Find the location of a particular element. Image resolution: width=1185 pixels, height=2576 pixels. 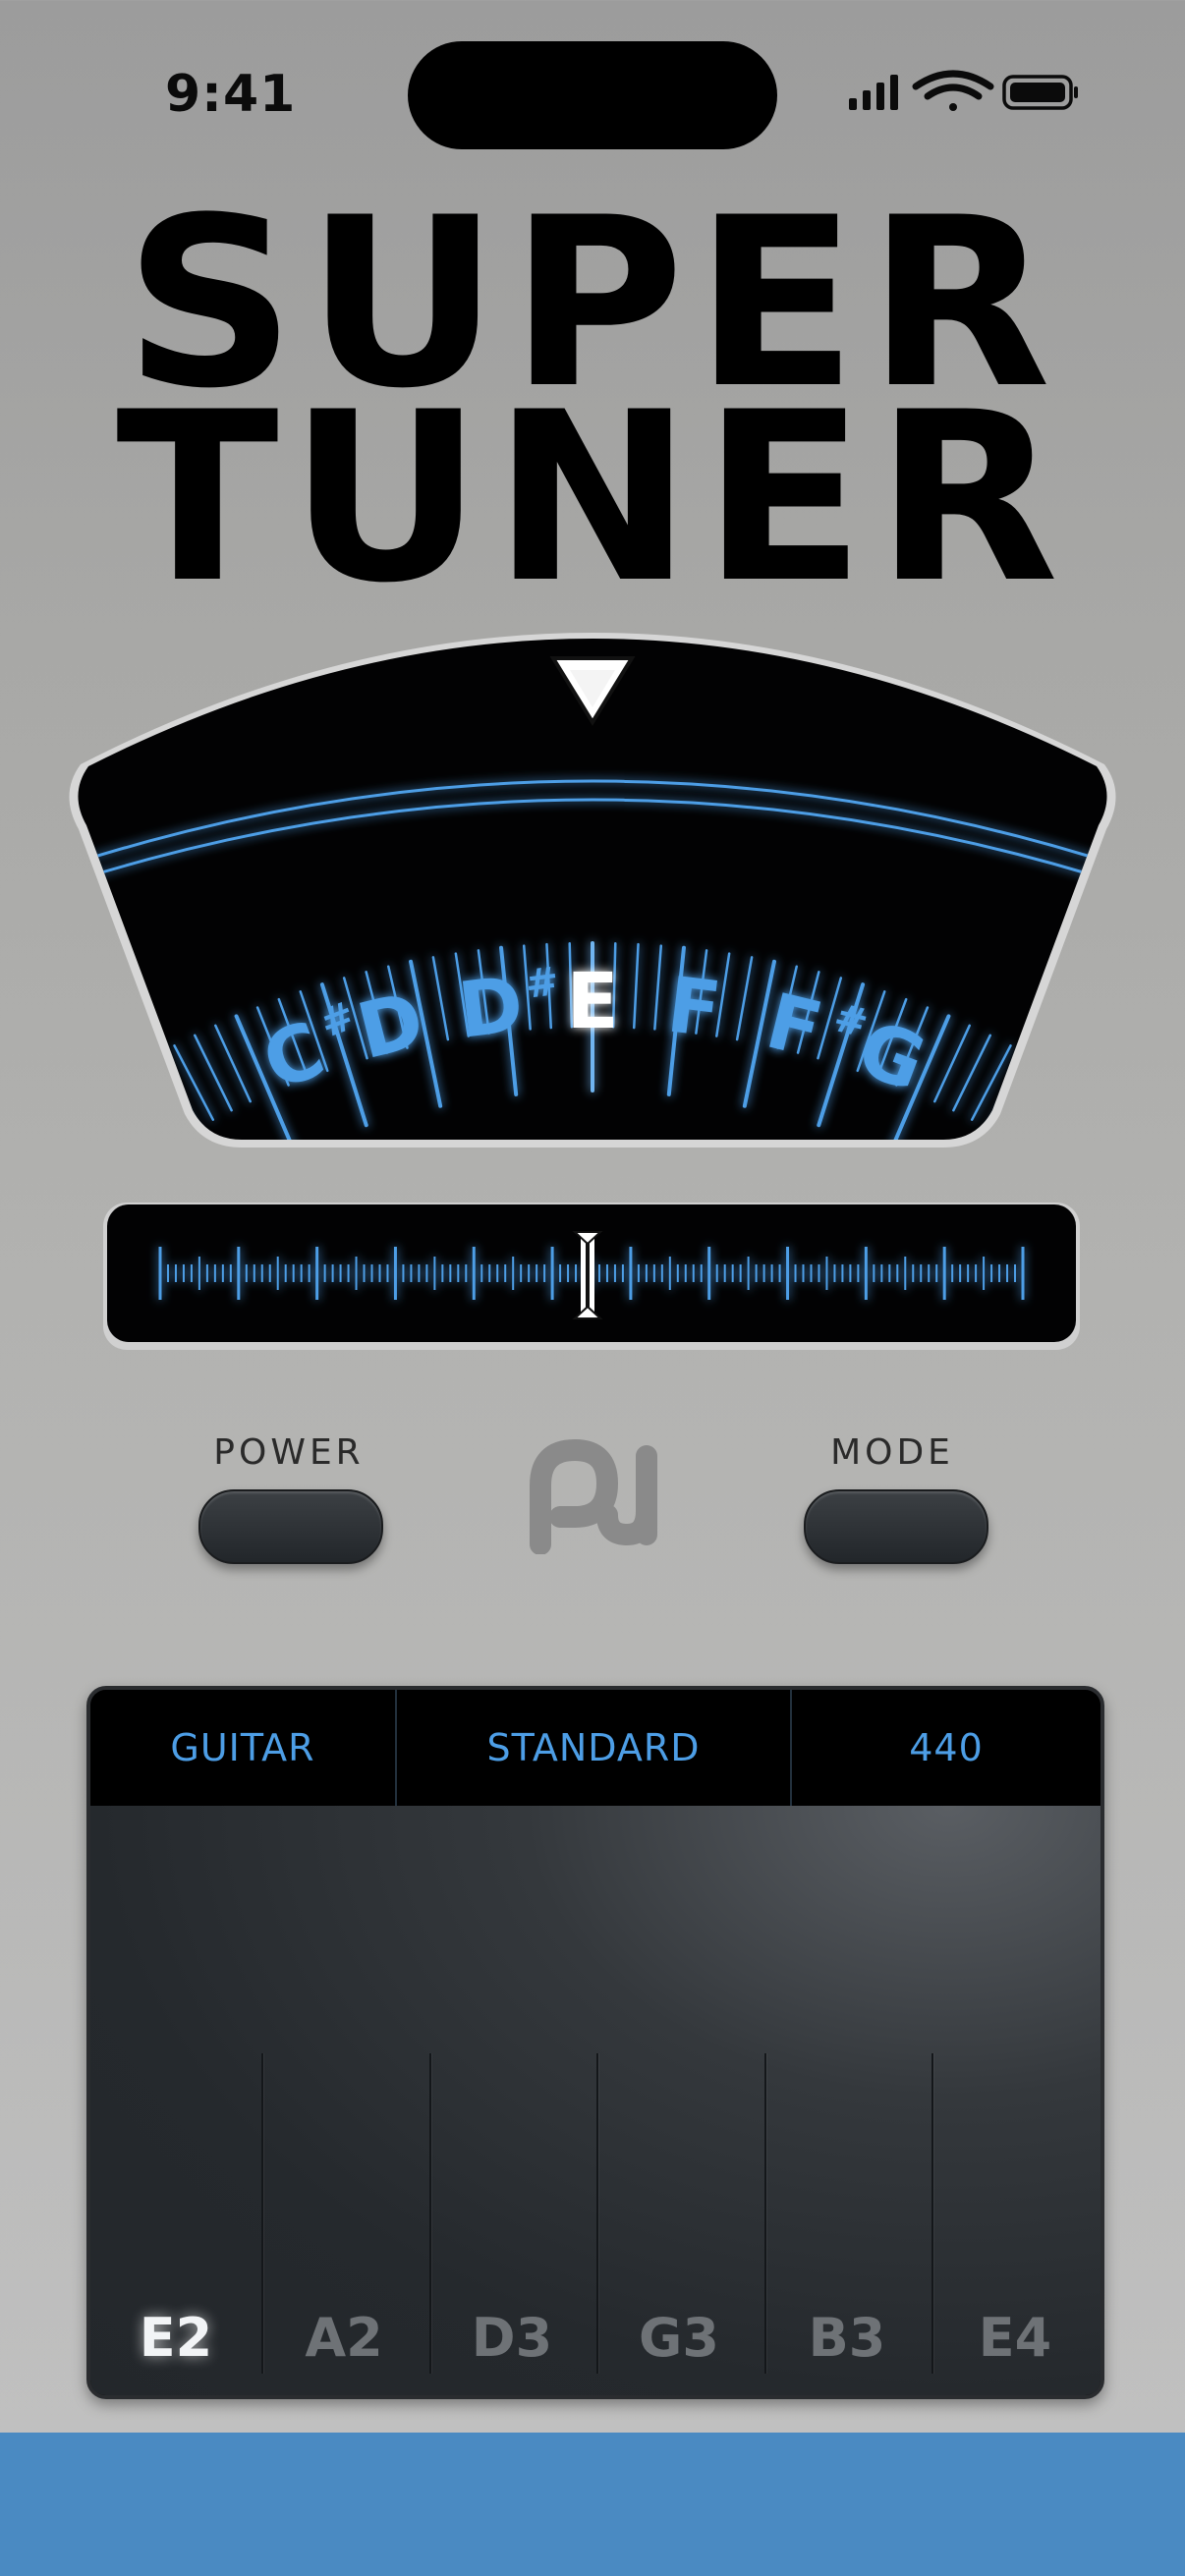

mode-button is located at coordinates (896, 1526).